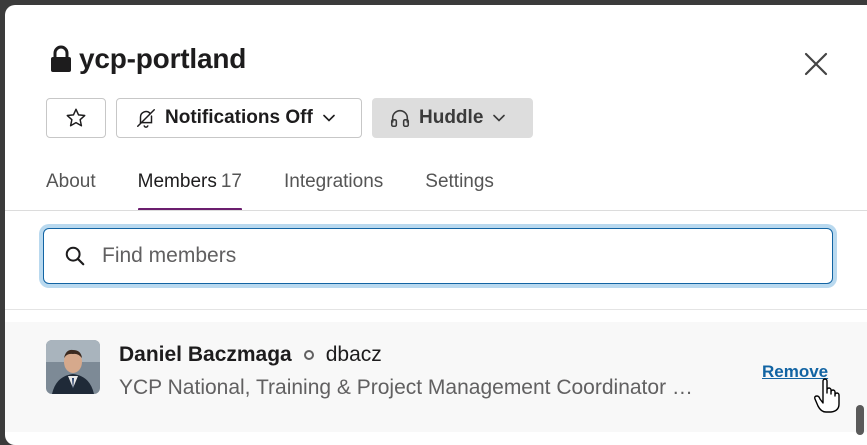 The width and height of the screenshot is (867, 445). I want to click on channel-tabs: About Members 17 Integrations Settings, so click(291, 188).